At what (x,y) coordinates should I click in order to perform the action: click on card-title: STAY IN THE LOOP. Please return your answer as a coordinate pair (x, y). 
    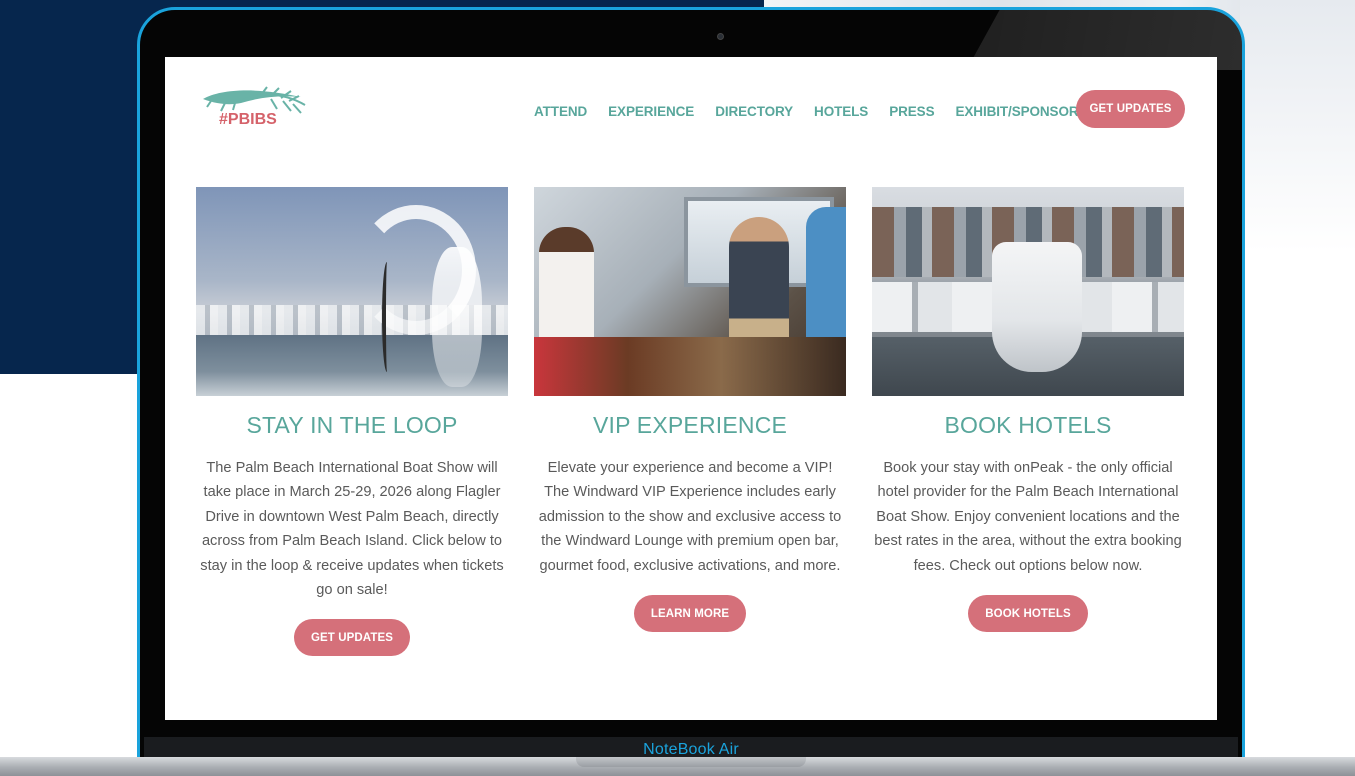
    Looking at the image, I should click on (352, 425).